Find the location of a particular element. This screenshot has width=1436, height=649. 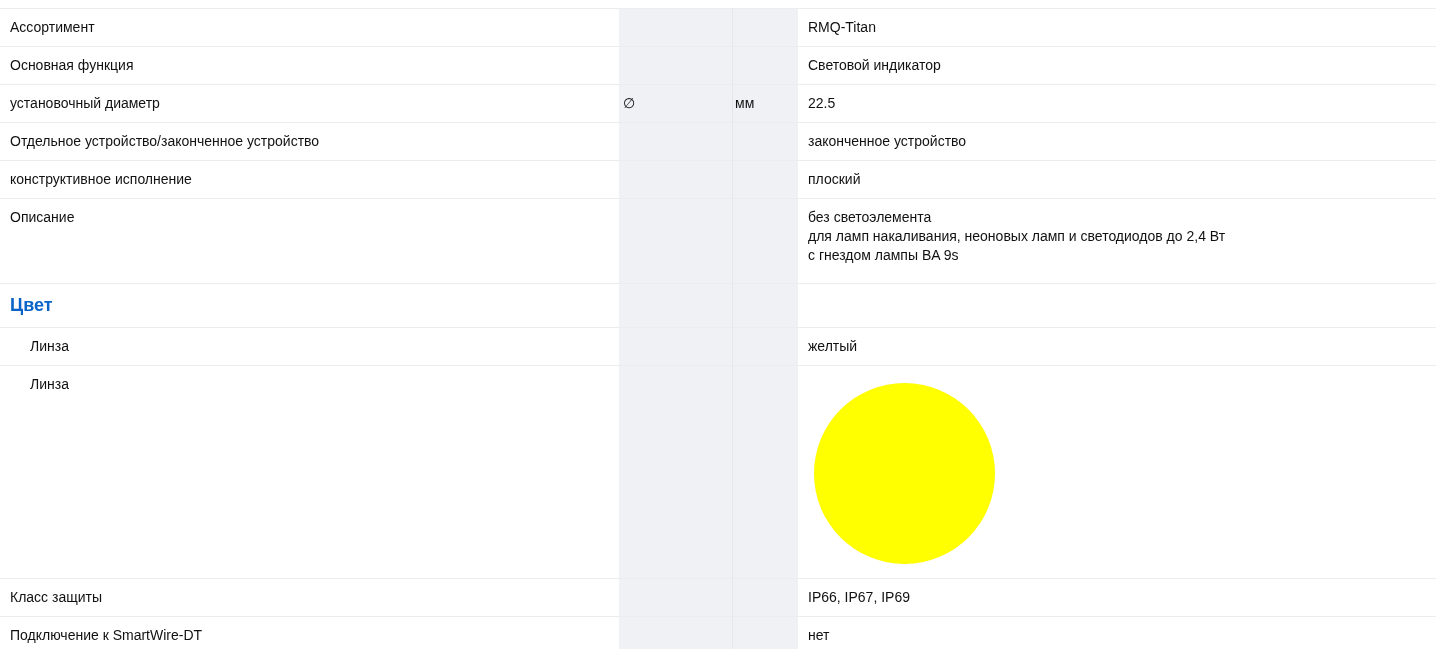

unit: мм is located at coordinates (745, 103).